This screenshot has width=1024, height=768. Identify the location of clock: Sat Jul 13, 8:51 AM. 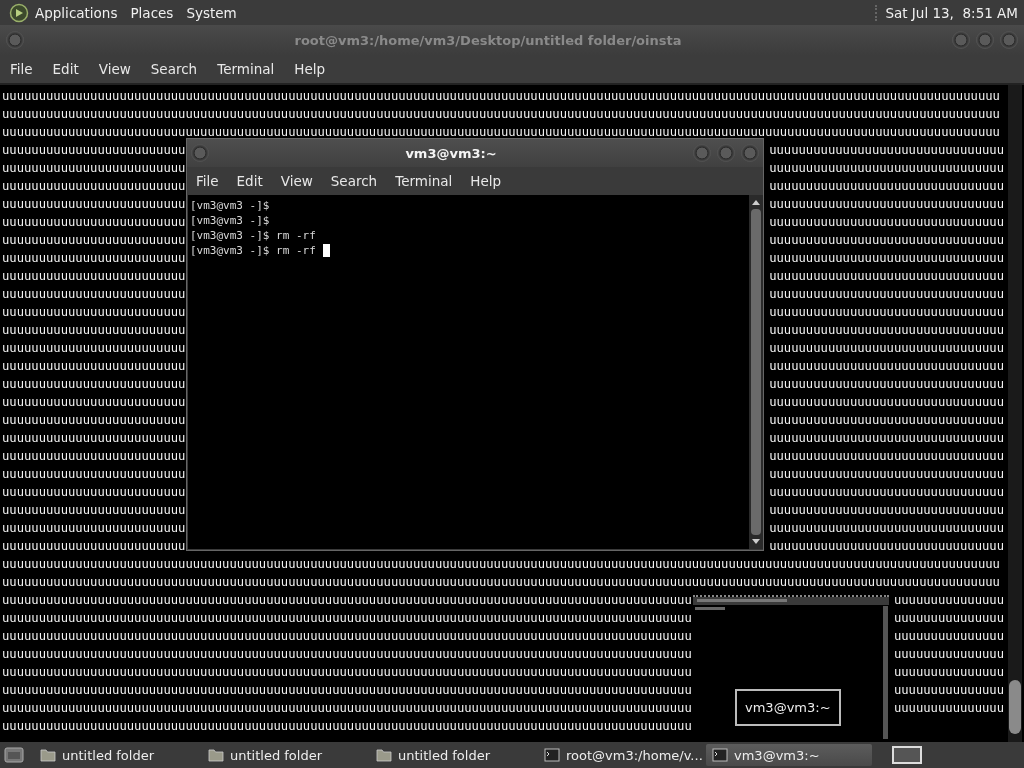
(946, 12).